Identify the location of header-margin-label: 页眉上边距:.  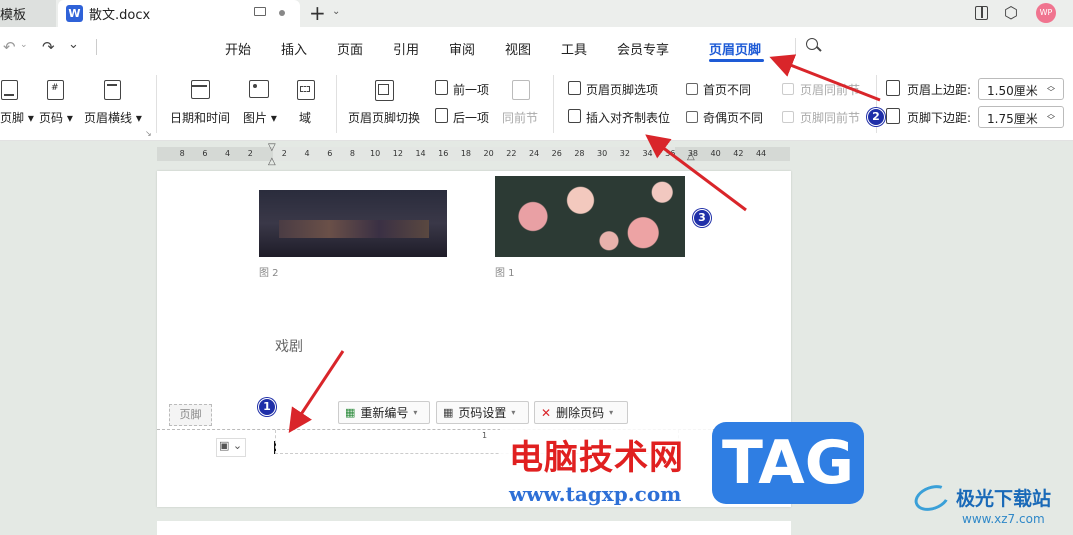
(939, 90).